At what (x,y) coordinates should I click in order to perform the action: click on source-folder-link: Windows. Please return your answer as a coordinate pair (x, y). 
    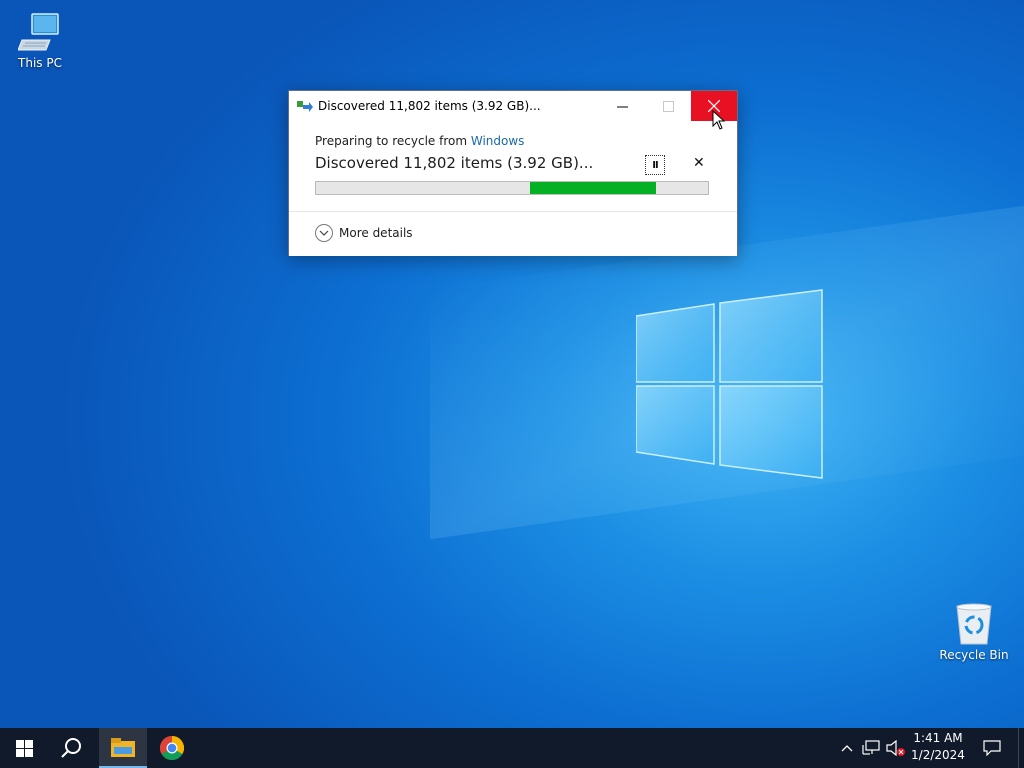
    Looking at the image, I should click on (498, 141).